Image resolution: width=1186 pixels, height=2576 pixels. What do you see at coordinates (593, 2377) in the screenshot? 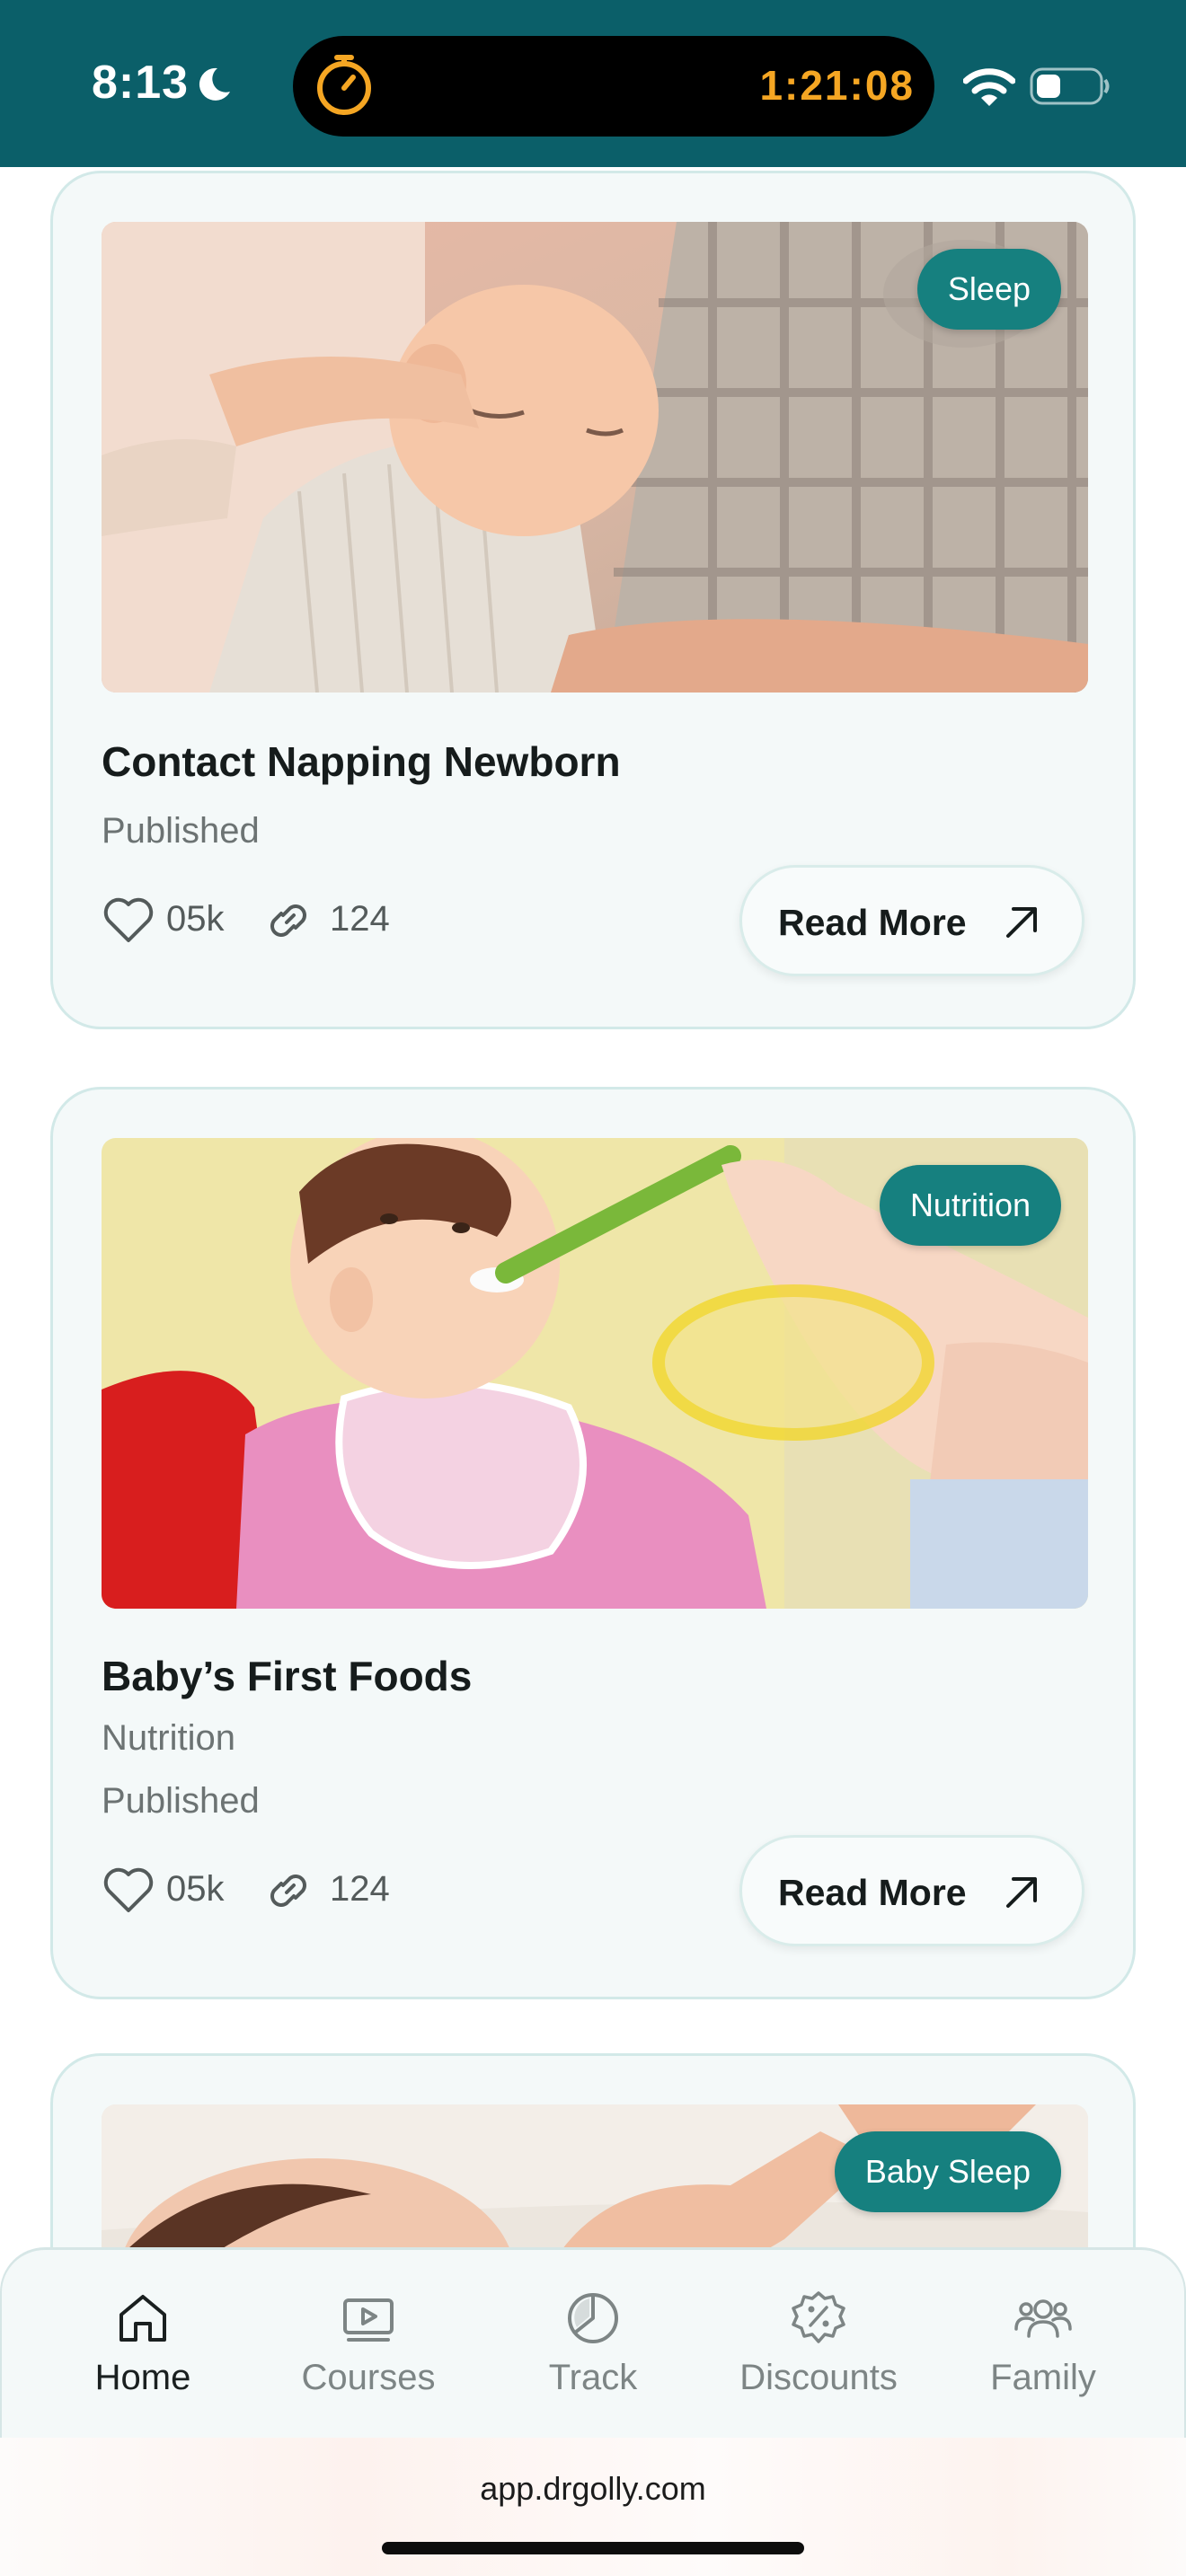
I see `nav-label: Track` at bounding box center [593, 2377].